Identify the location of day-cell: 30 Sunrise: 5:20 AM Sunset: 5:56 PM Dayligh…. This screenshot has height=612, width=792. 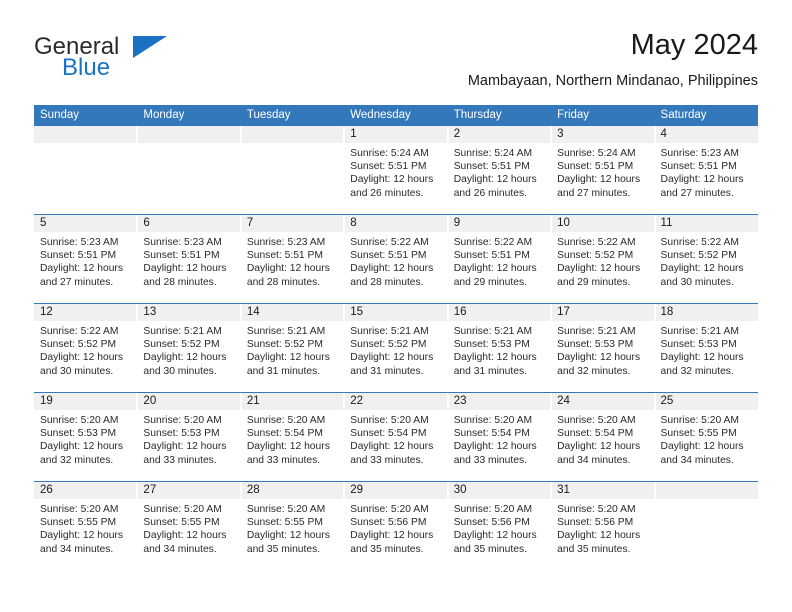
(499, 526).